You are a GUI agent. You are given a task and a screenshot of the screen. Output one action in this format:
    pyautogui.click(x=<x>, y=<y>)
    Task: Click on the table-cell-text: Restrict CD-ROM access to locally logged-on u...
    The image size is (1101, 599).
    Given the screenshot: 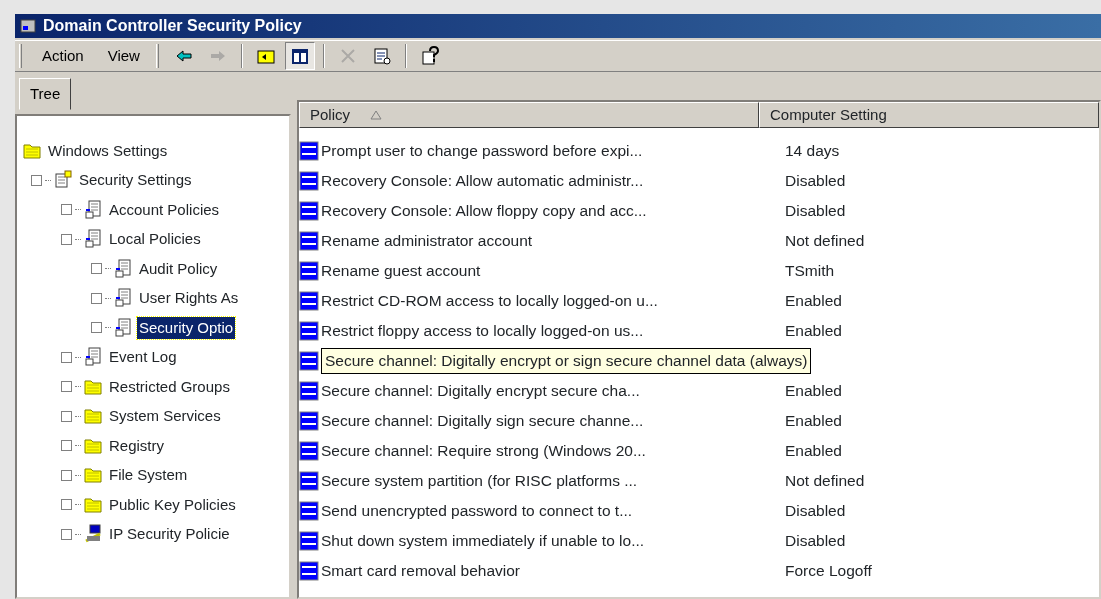 What is the action you would take?
    pyautogui.click(x=489, y=301)
    